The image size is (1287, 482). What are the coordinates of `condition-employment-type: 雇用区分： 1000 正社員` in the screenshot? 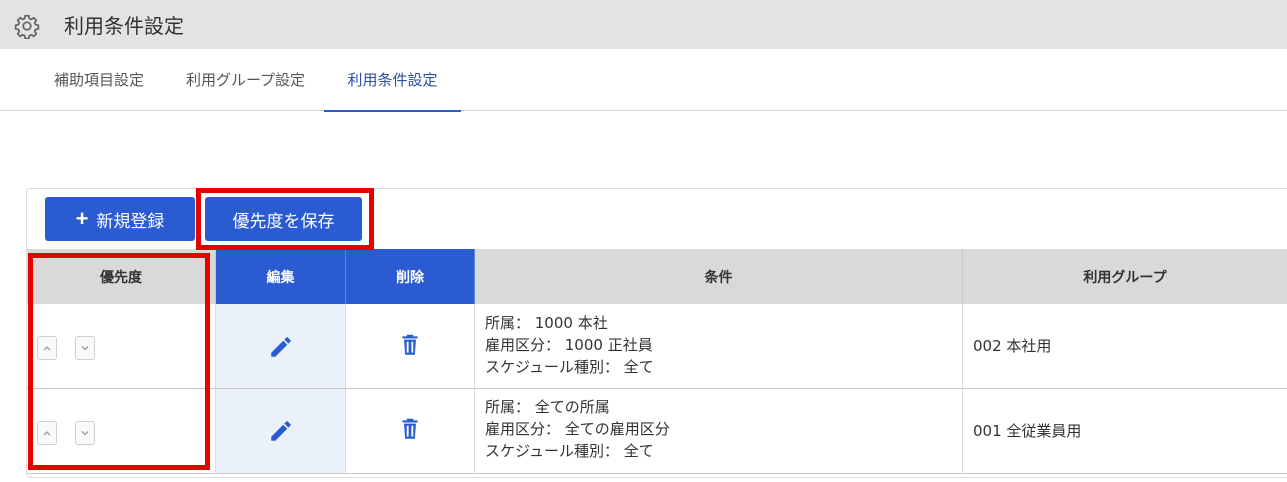 It's located at (569, 345).